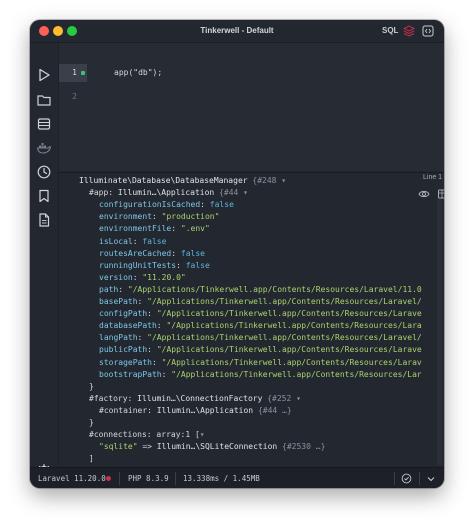  Describe the element at coordinates (118, 301) in the screenshot. I see `dump-token: basePath` at that location.